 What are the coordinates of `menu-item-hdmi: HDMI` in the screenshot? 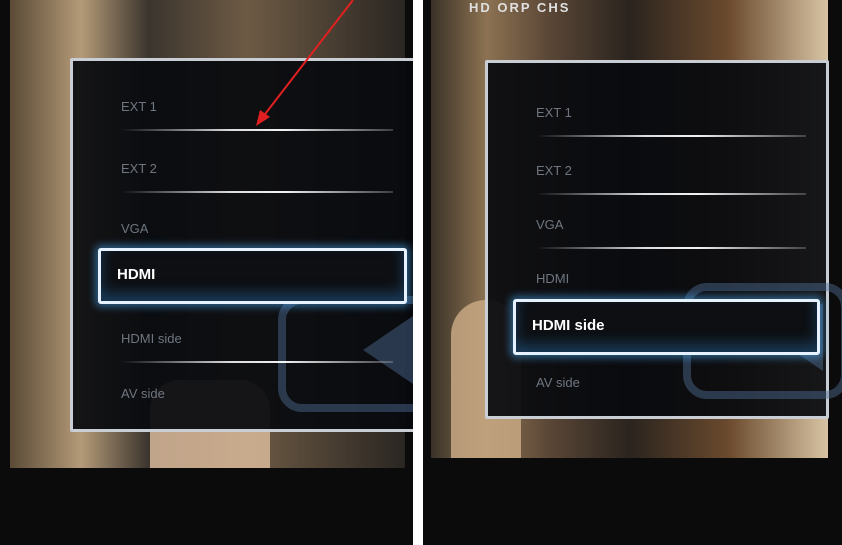 It's located at (243, 276).